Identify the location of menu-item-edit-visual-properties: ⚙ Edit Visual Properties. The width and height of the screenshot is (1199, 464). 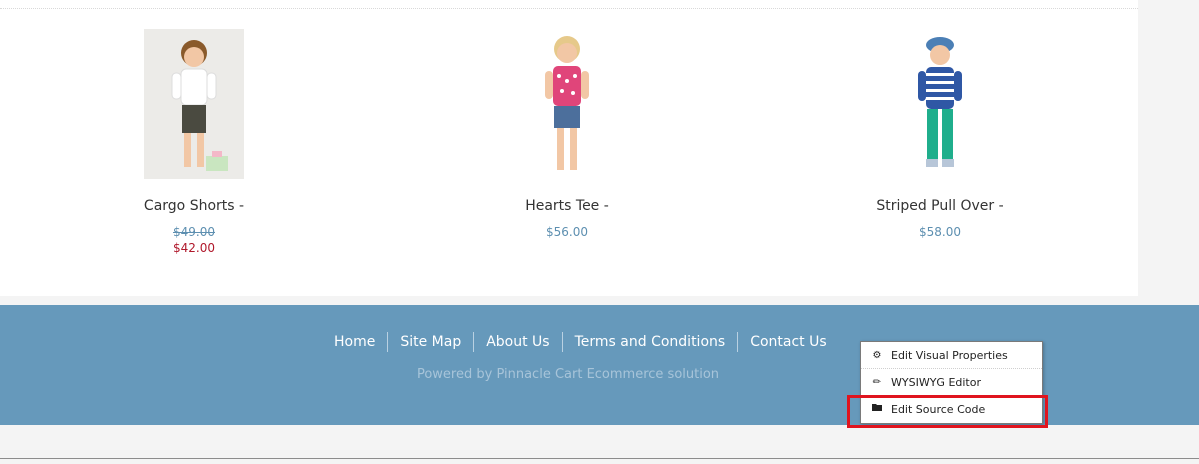
(951, 355).